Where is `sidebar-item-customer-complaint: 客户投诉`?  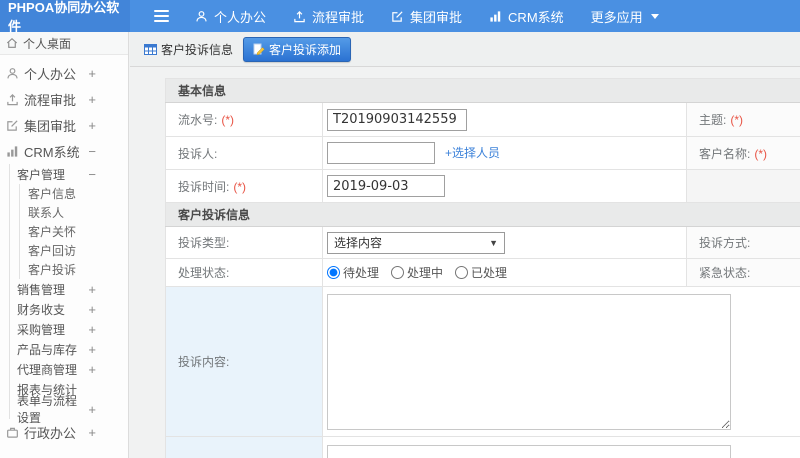 sidebar-item-customer-complaint: 客户投诉 is located at coordinates (74, 269).